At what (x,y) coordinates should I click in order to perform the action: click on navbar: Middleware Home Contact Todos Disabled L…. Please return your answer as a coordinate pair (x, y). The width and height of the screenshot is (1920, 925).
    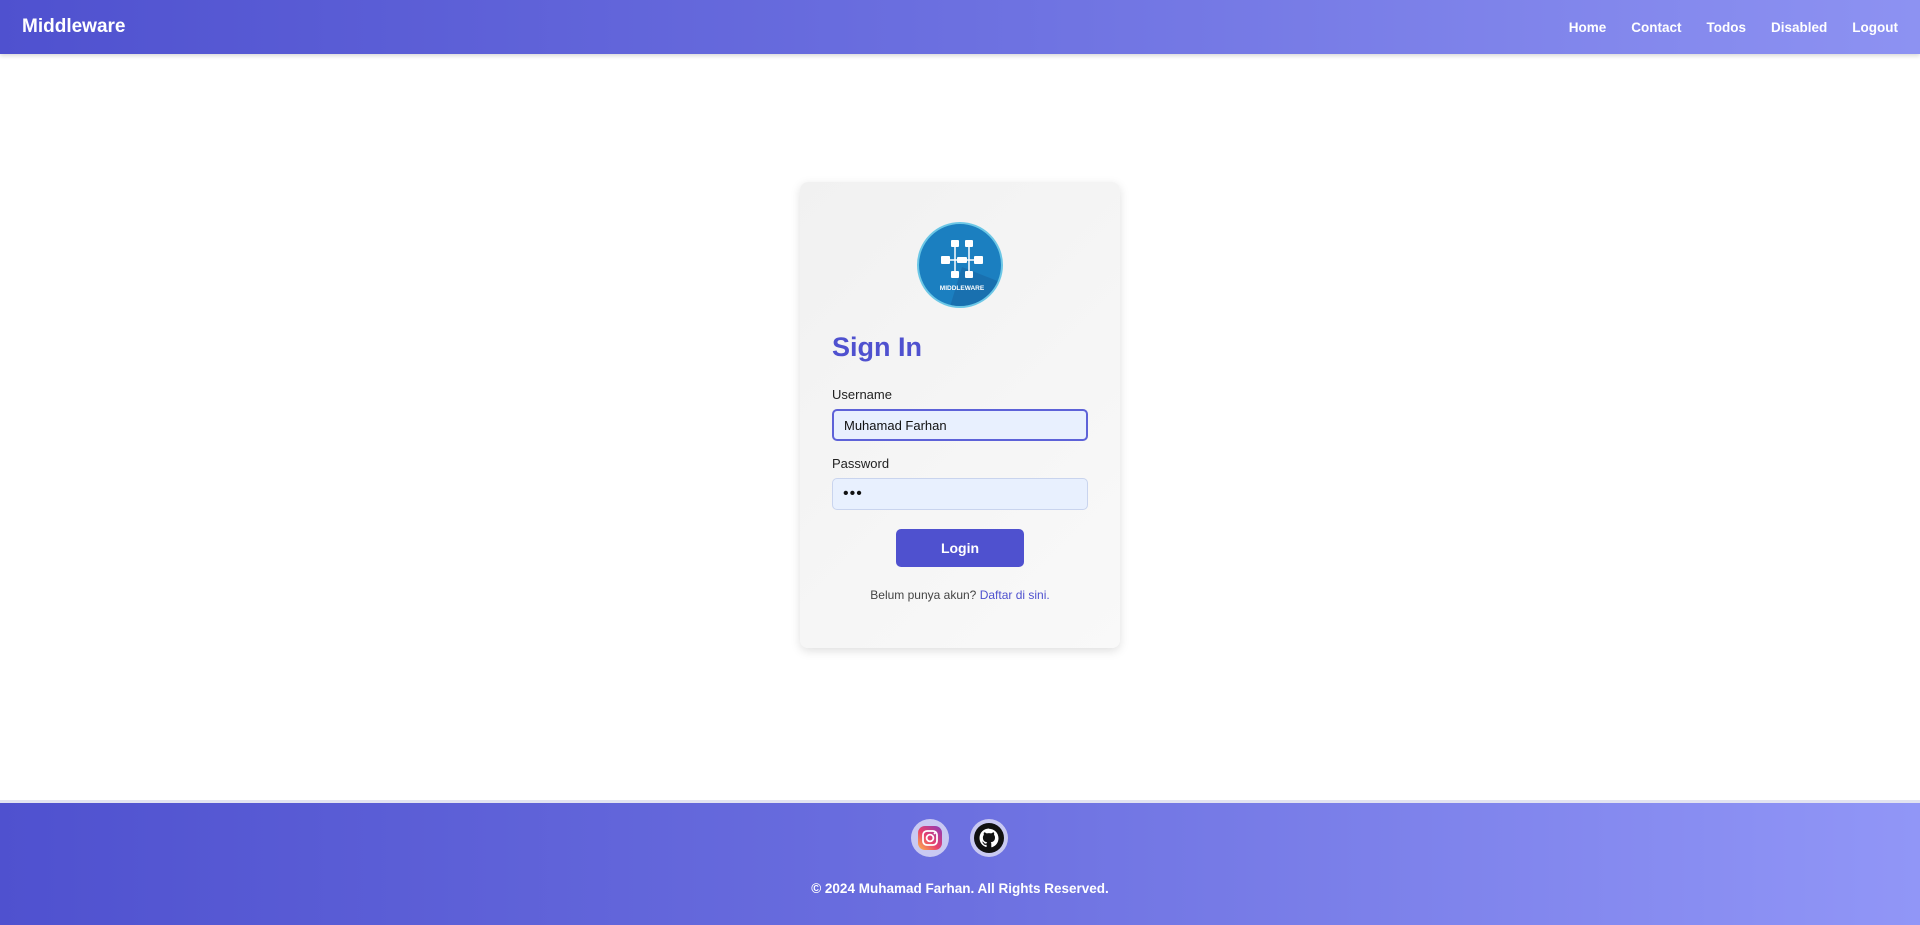
    Looking at the image, I should click on (960, 27).